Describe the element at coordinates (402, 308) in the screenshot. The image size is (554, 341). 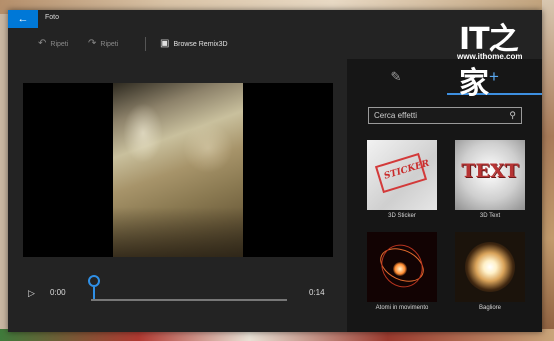
I see `effect-label: Atomi in movimento` at that location.